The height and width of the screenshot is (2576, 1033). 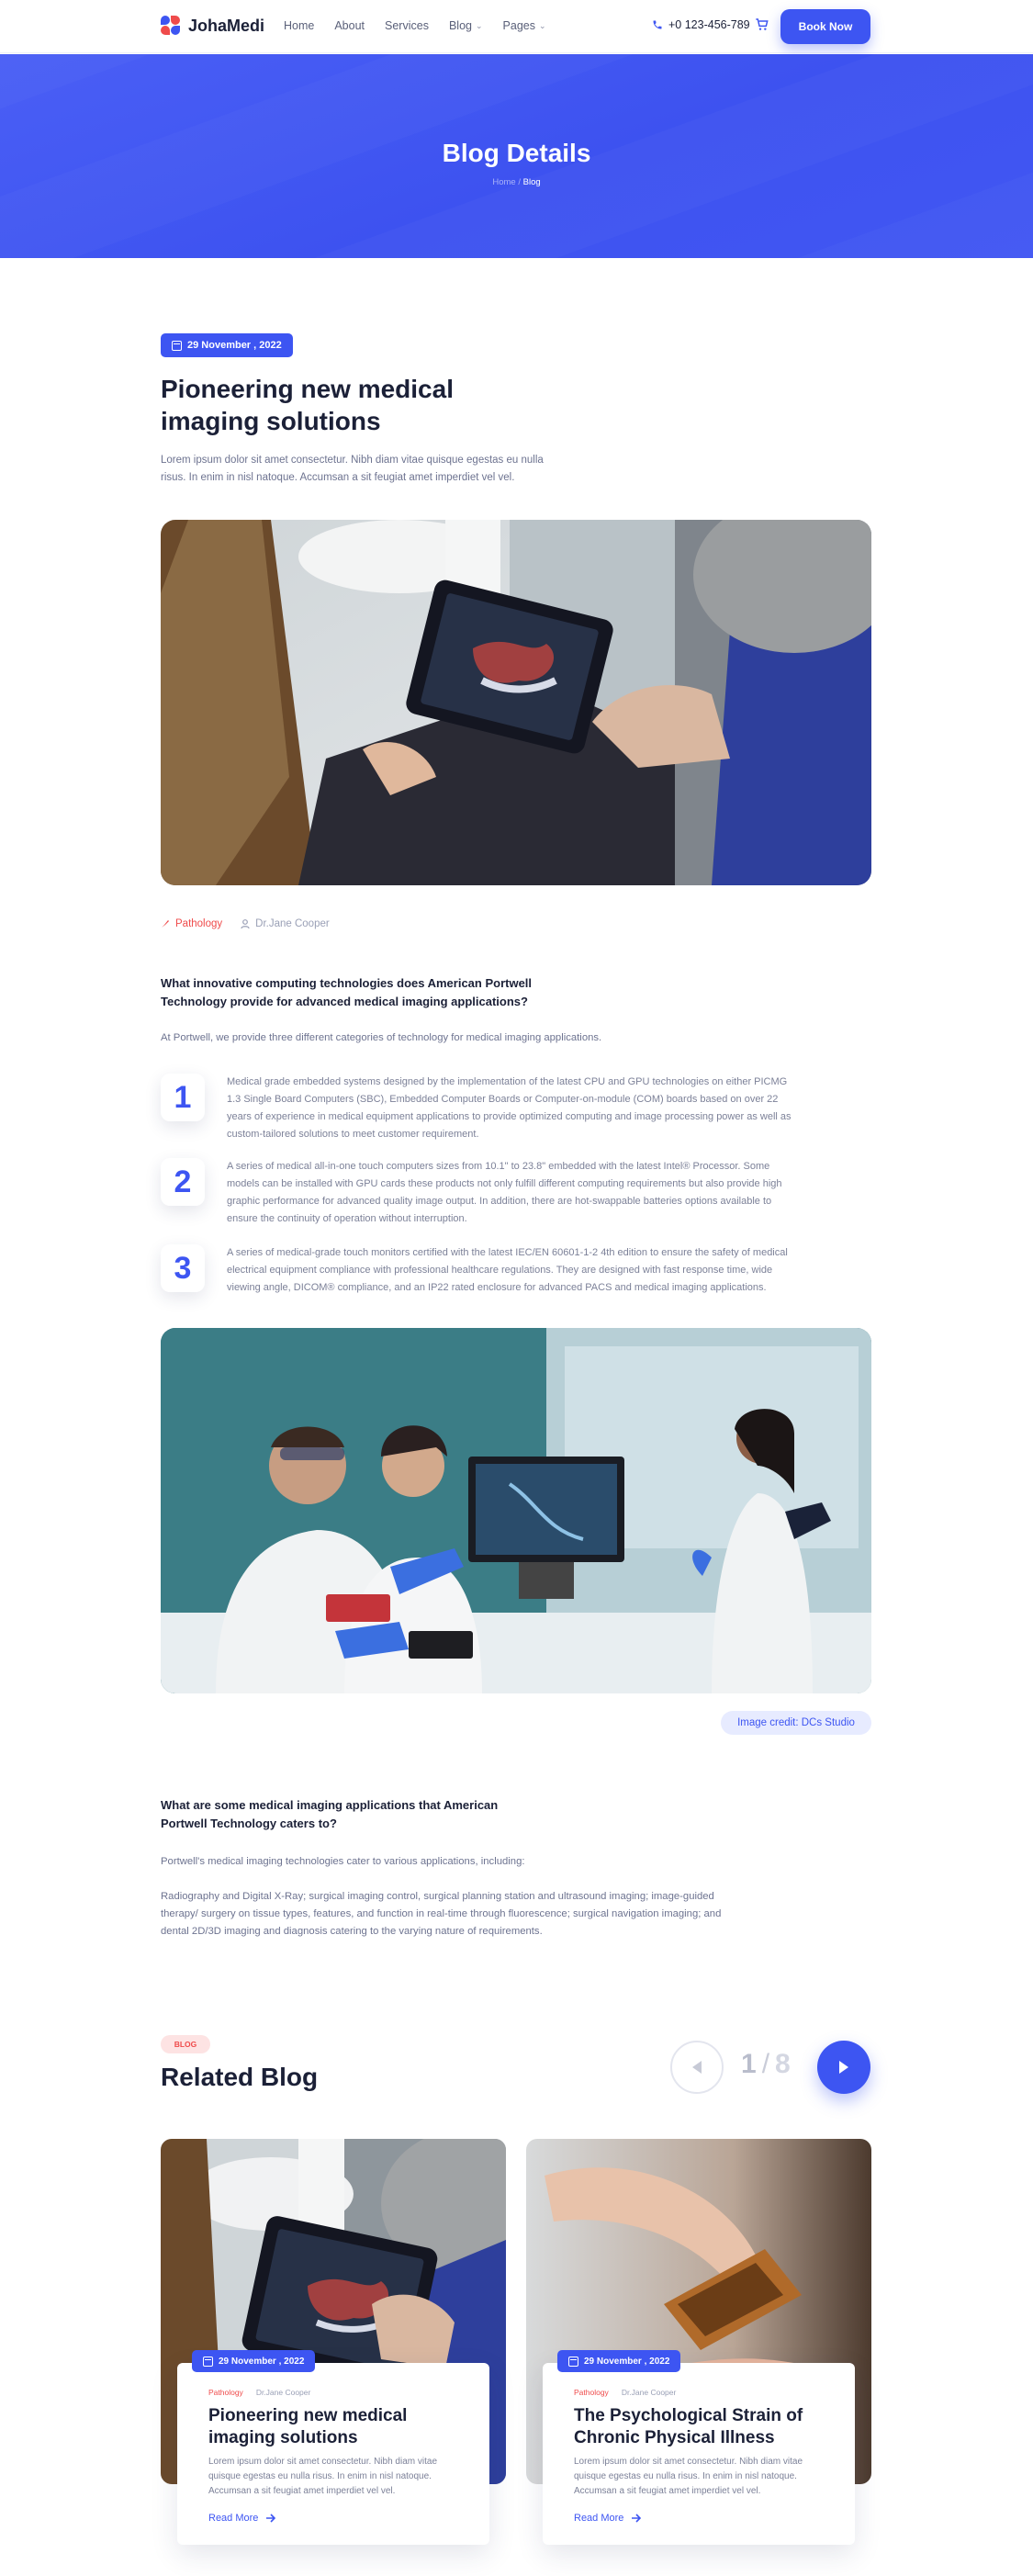 What do you see at coordinates (524, 25) in the screenshot?
I see `nav-item-pages: Pages ⌄` at bounding box center [524, 25].